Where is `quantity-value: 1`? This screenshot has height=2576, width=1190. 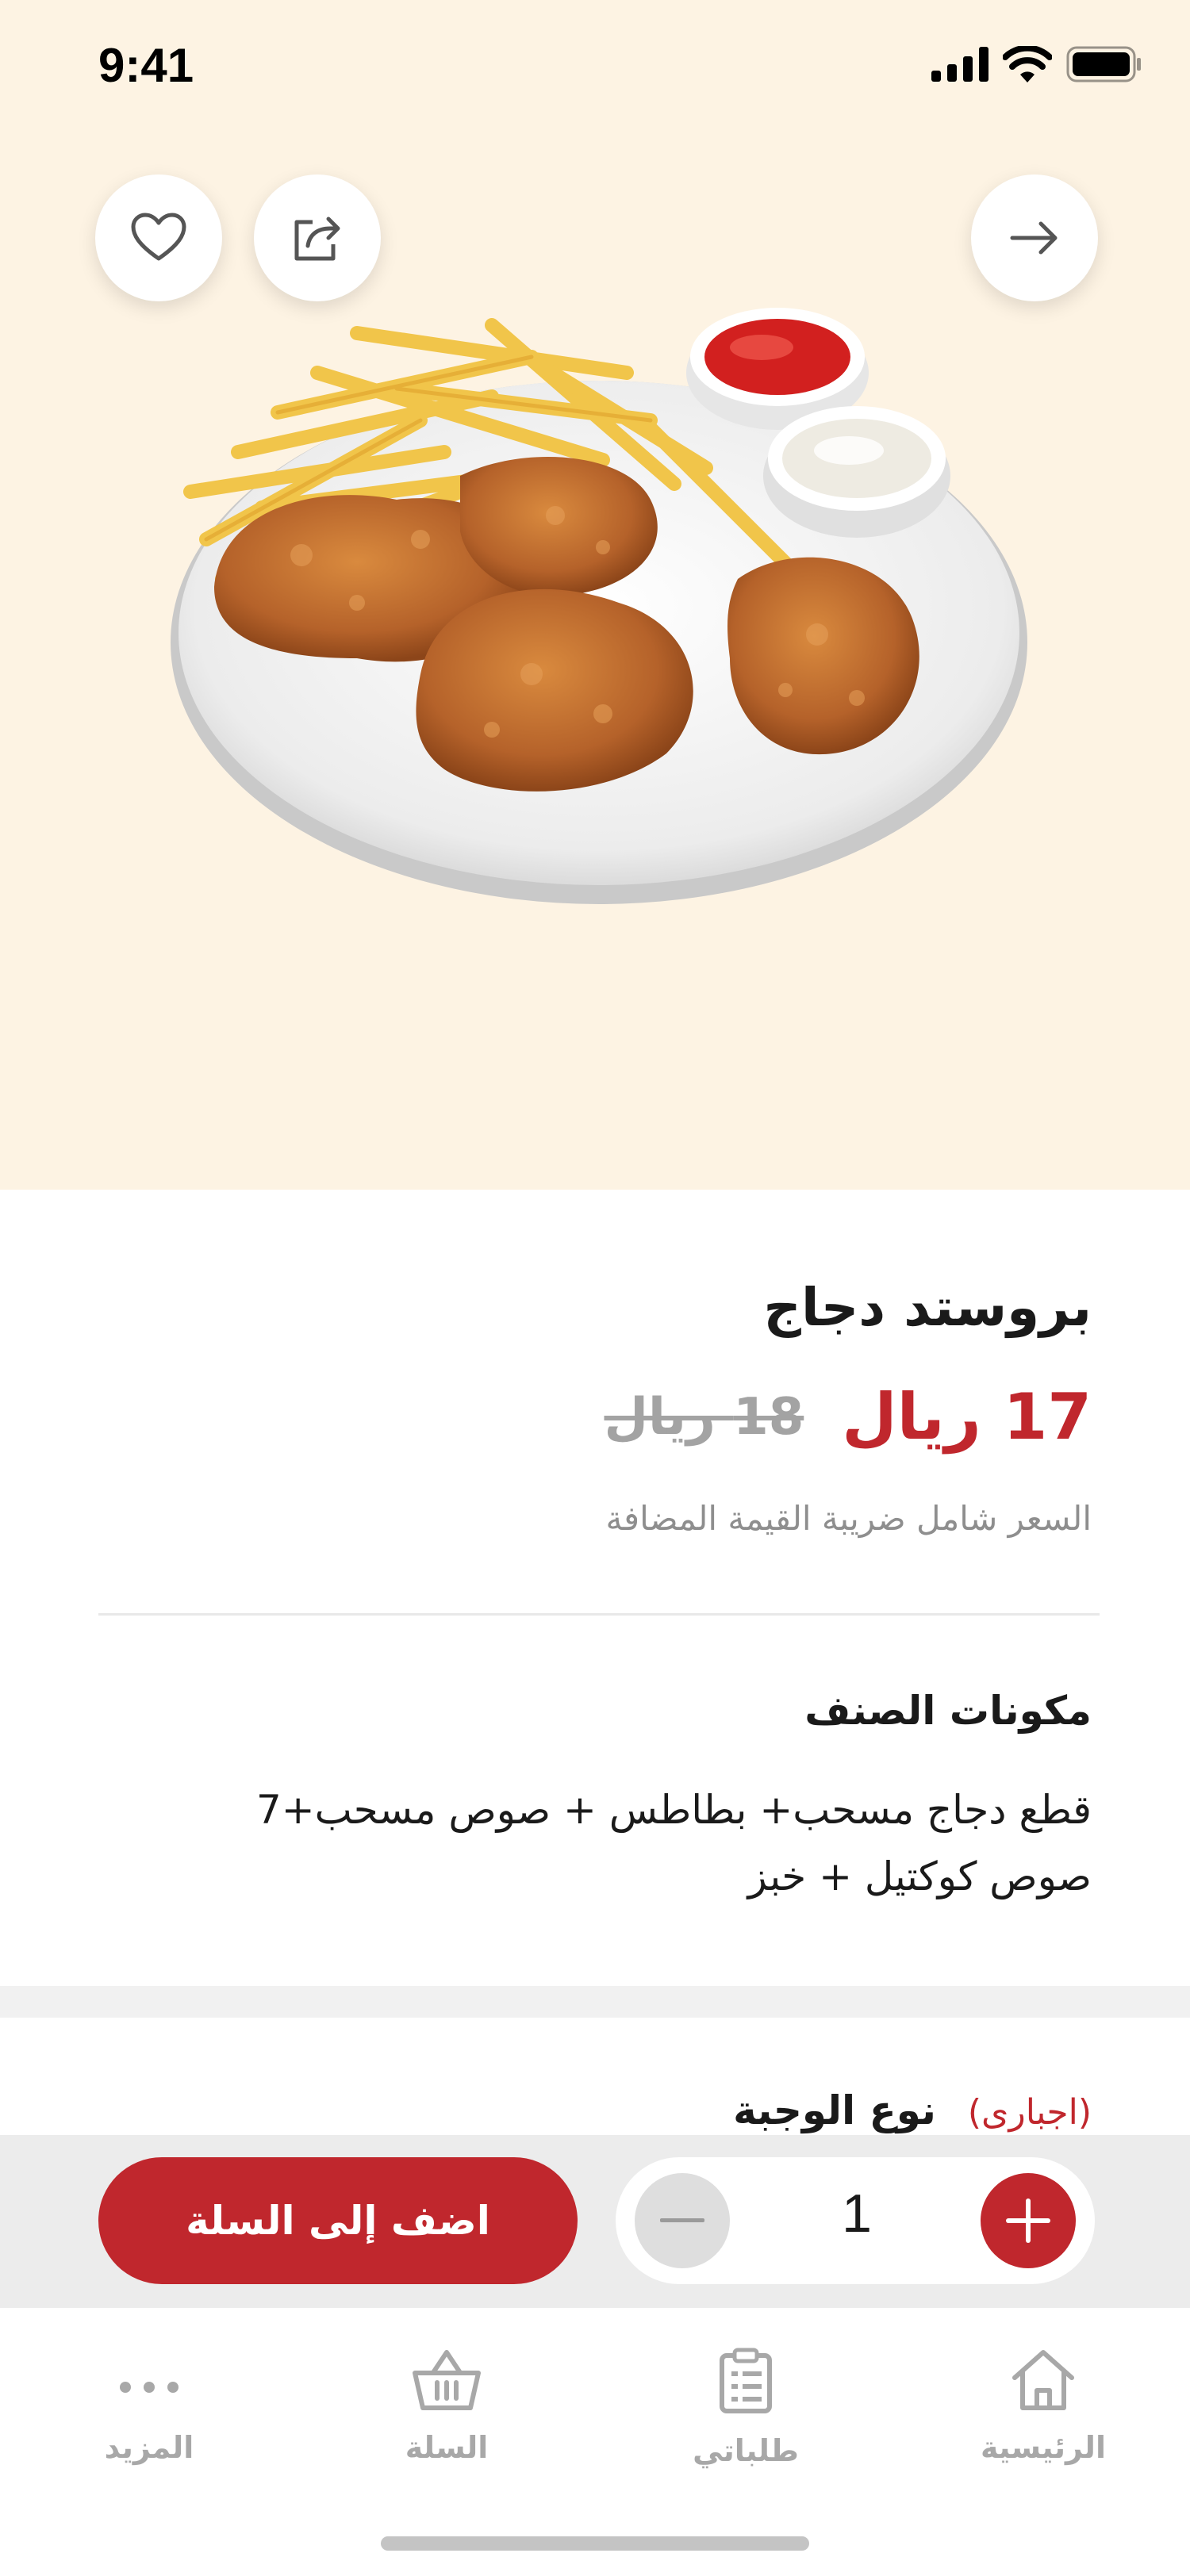 quantity-value: 1 is located at coordinates (857, 2214).